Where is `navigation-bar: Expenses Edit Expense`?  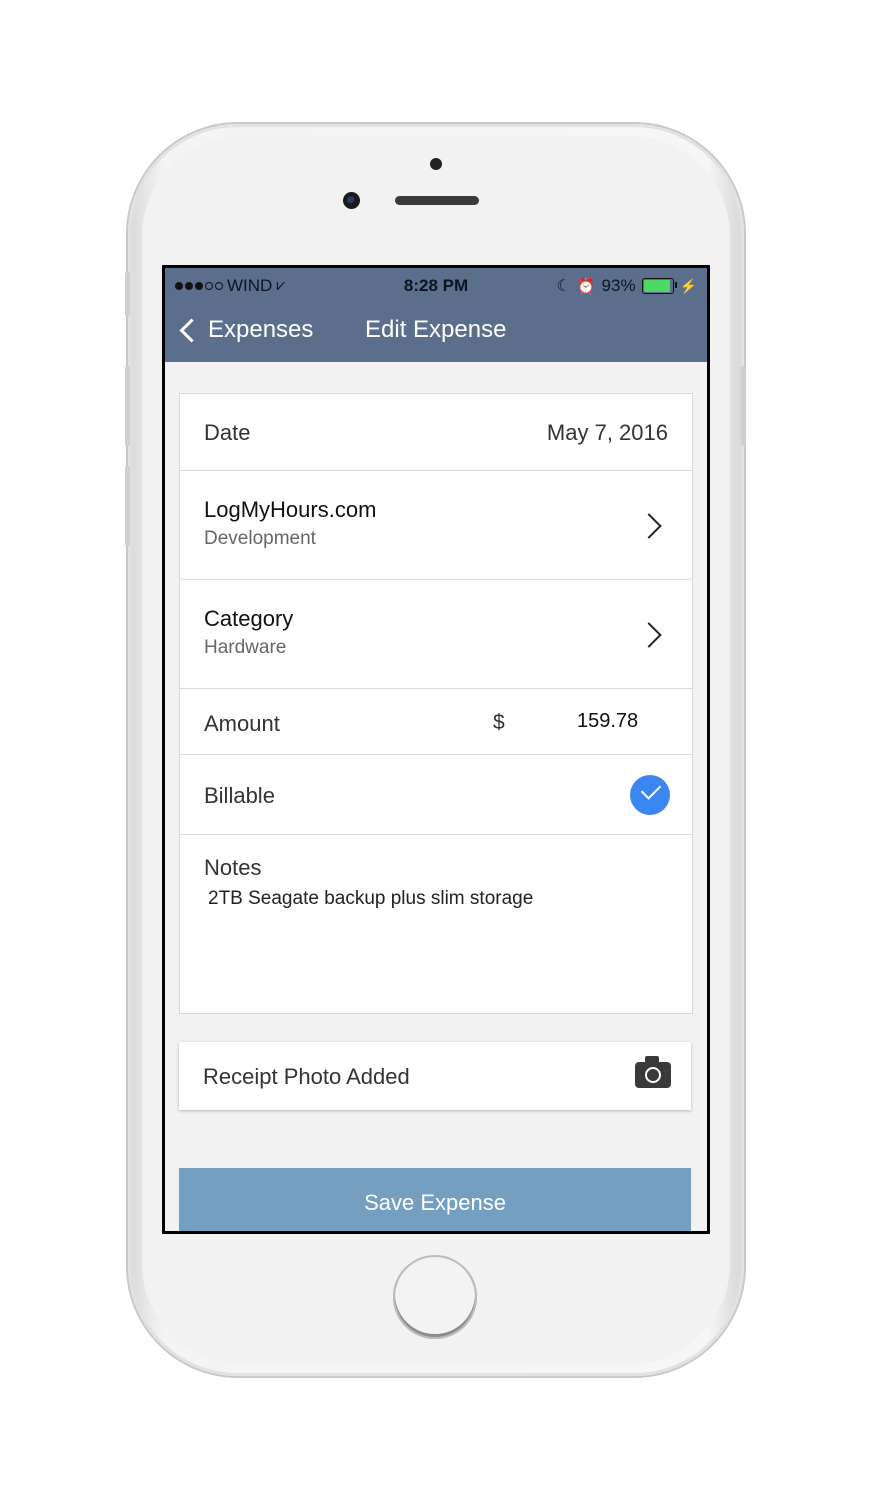
navigation-bar: Expenses Edit Expense is located at coordinates (436, 332).